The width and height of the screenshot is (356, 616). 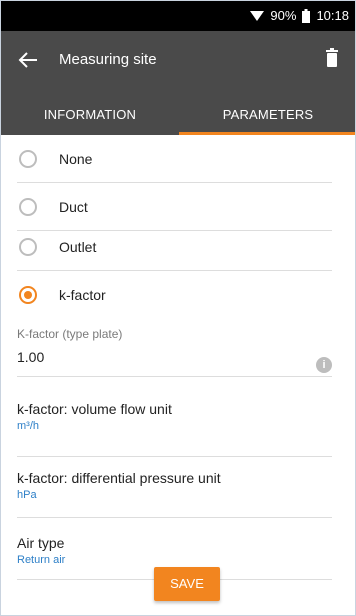 What do you see at coordinates (174, 357) in the screenshot?
I see `k-factor-value: 1.00` at bounding box center [174, 357].